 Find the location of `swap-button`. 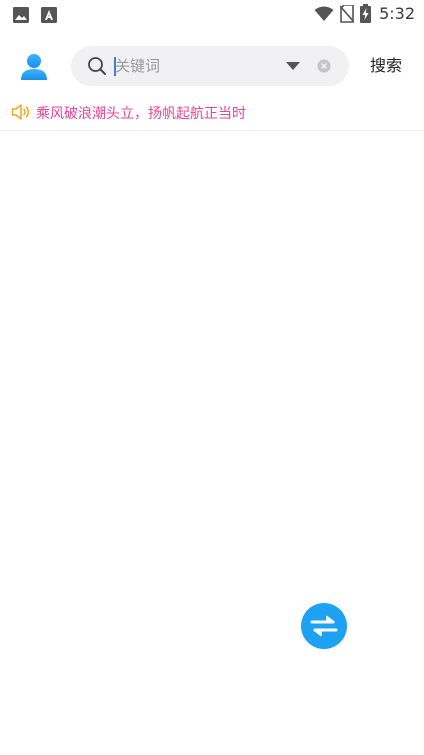

swap-button is located at coordinates (324, 626).